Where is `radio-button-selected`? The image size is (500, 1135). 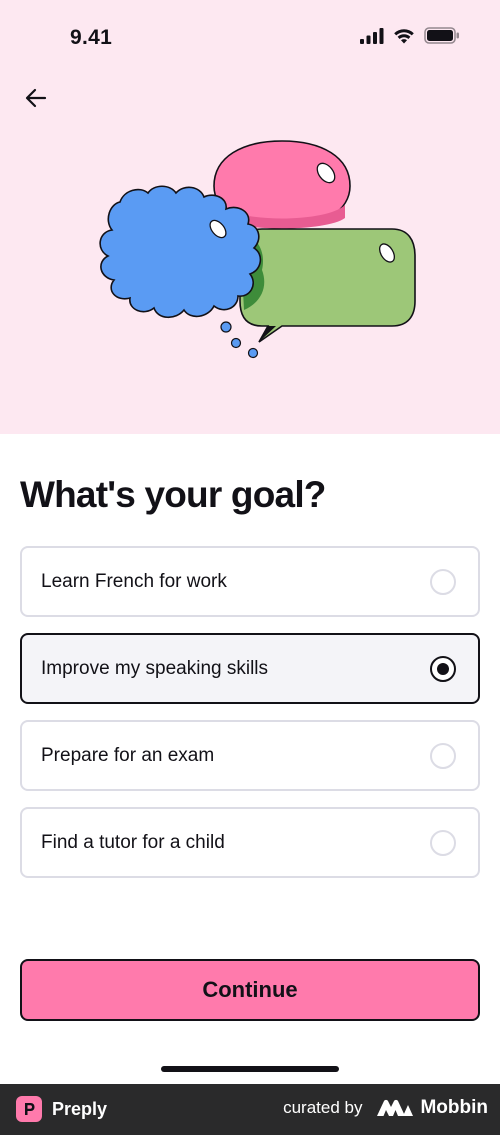
radio-button-selected is located at coordinates (443, 668).